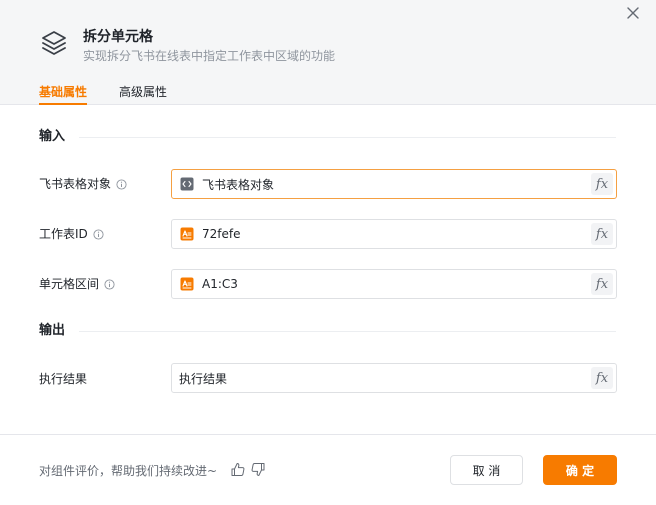  I want to click on result-label: 执行结果, so click(63, 379).